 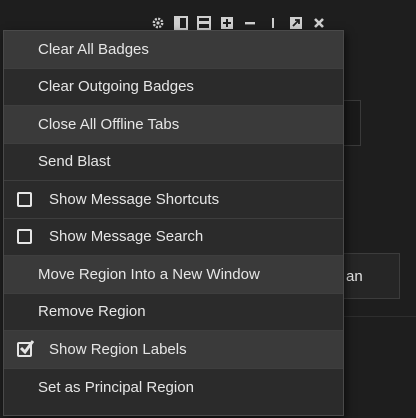 What do you see at coordinates (378, 316) in the screenshot?
I see `background-divider` at bounding box center [378, 316].